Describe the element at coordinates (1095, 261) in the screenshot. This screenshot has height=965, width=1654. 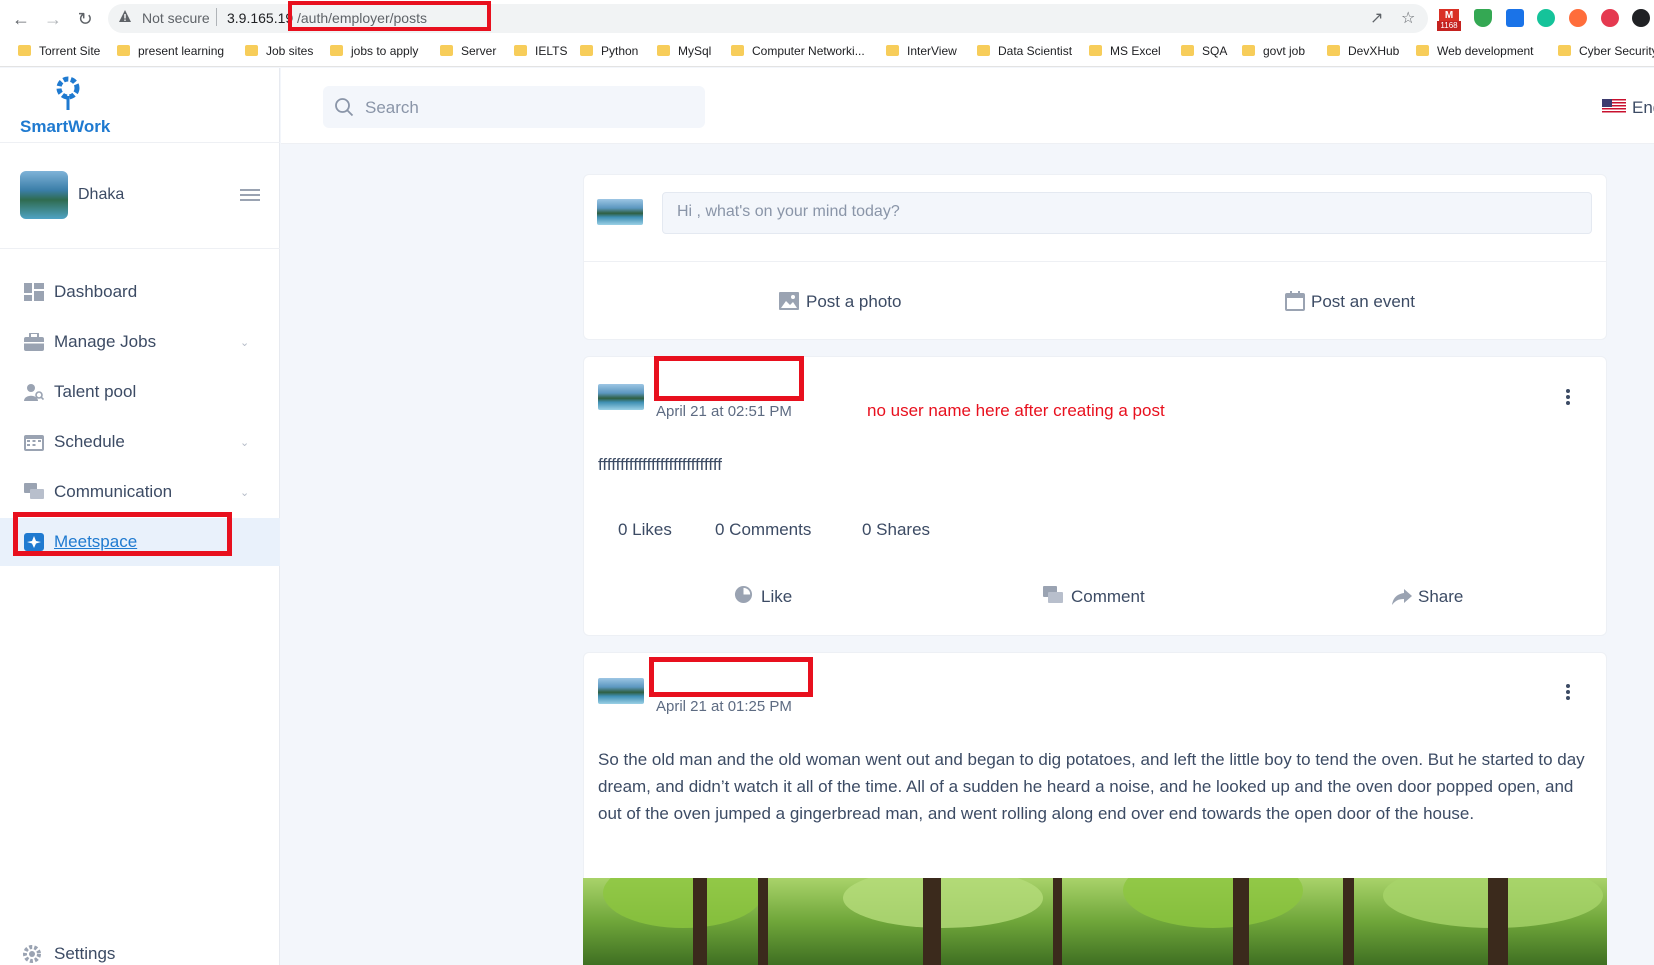
I see `divider` at that location.